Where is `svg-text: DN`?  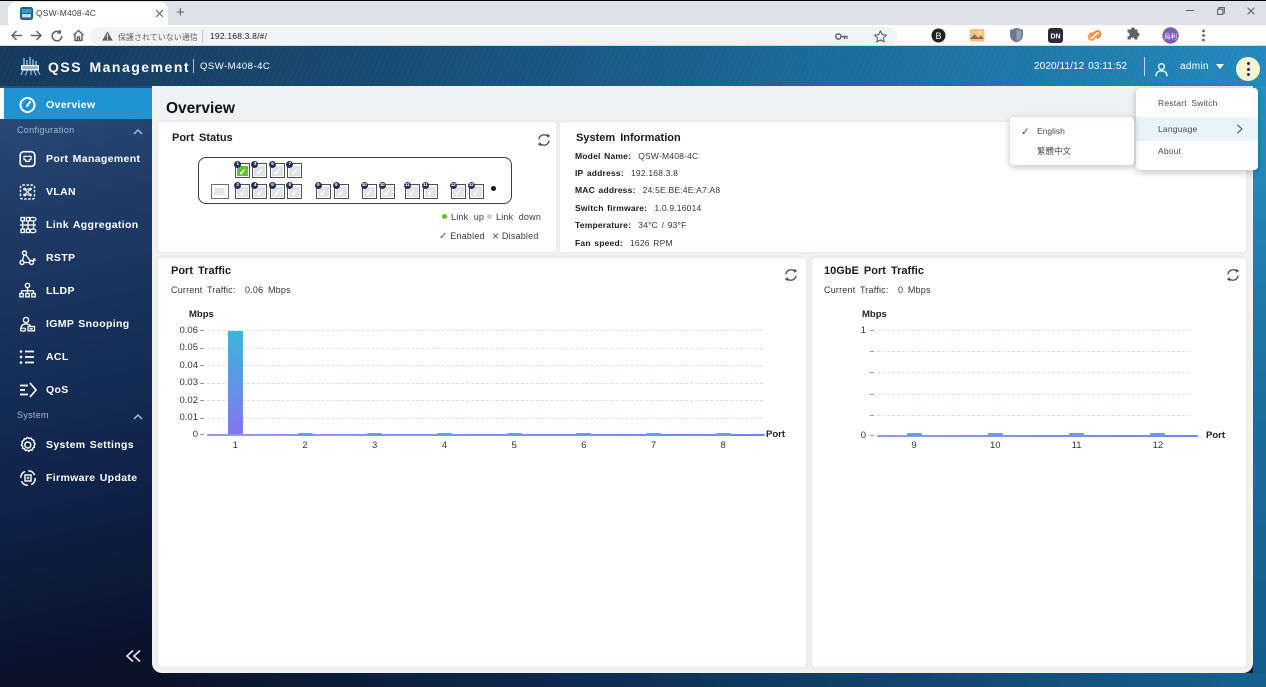
svg-text: DN is located at coordinates (1055, 37).